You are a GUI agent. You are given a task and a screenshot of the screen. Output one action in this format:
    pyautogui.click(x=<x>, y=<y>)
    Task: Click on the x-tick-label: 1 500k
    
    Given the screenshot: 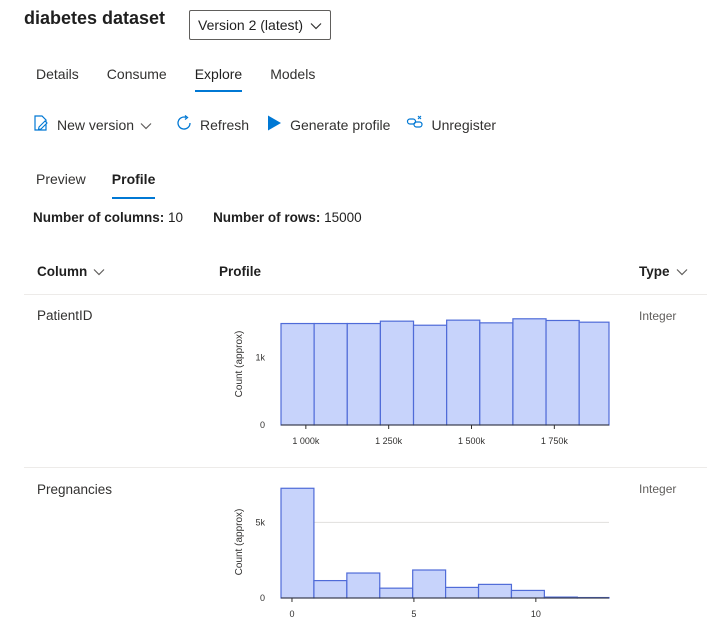 What is the action you would take?
    pyautogui.click(x=472, y=441)
    